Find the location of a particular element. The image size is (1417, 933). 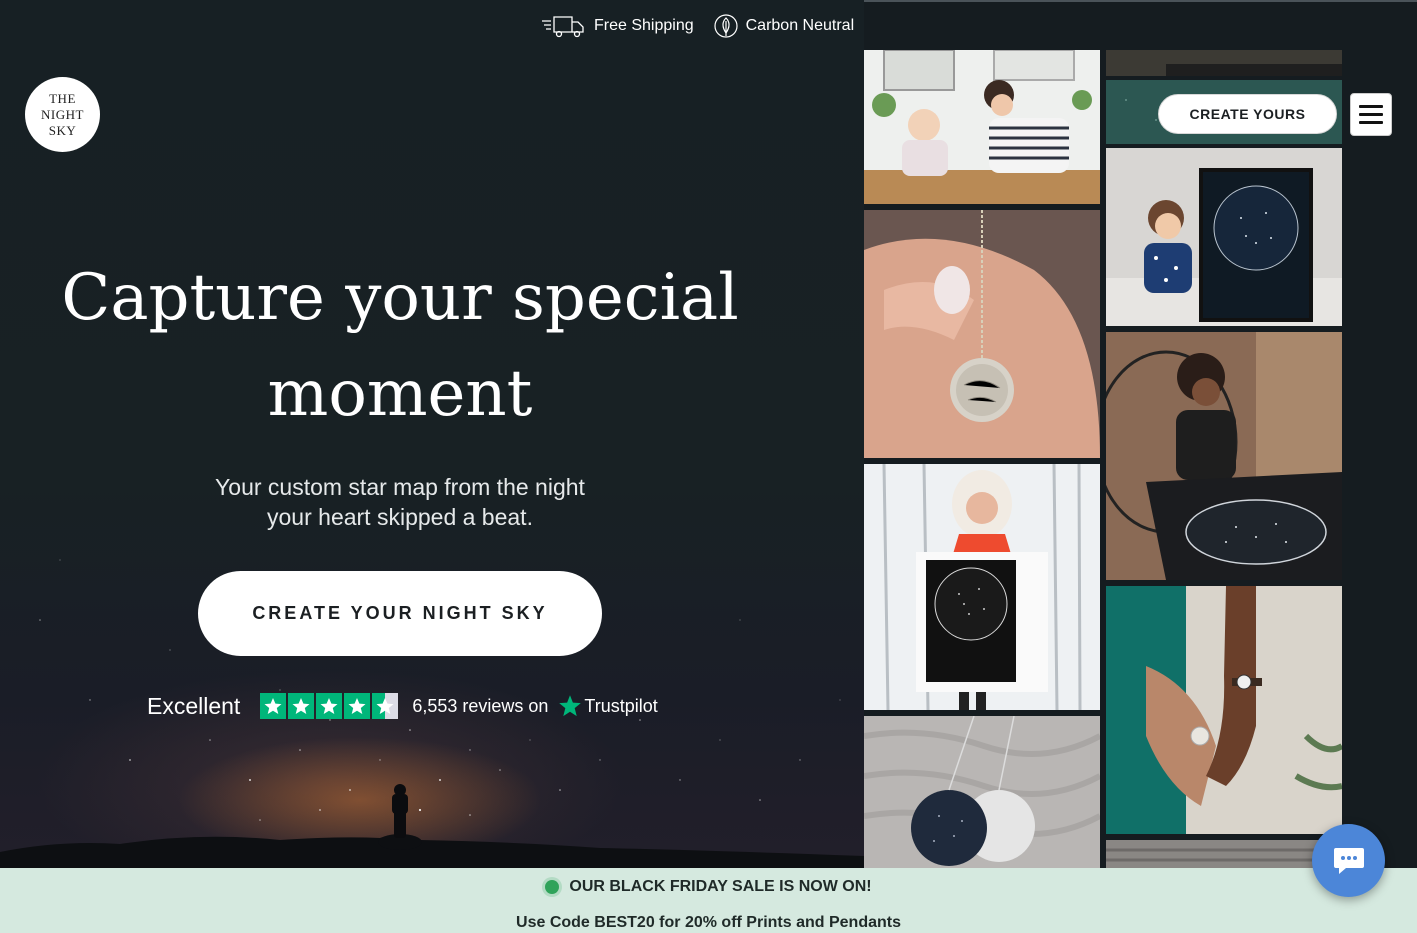

hero-headline: Capture your special moment is located at coordinates (400, 346).